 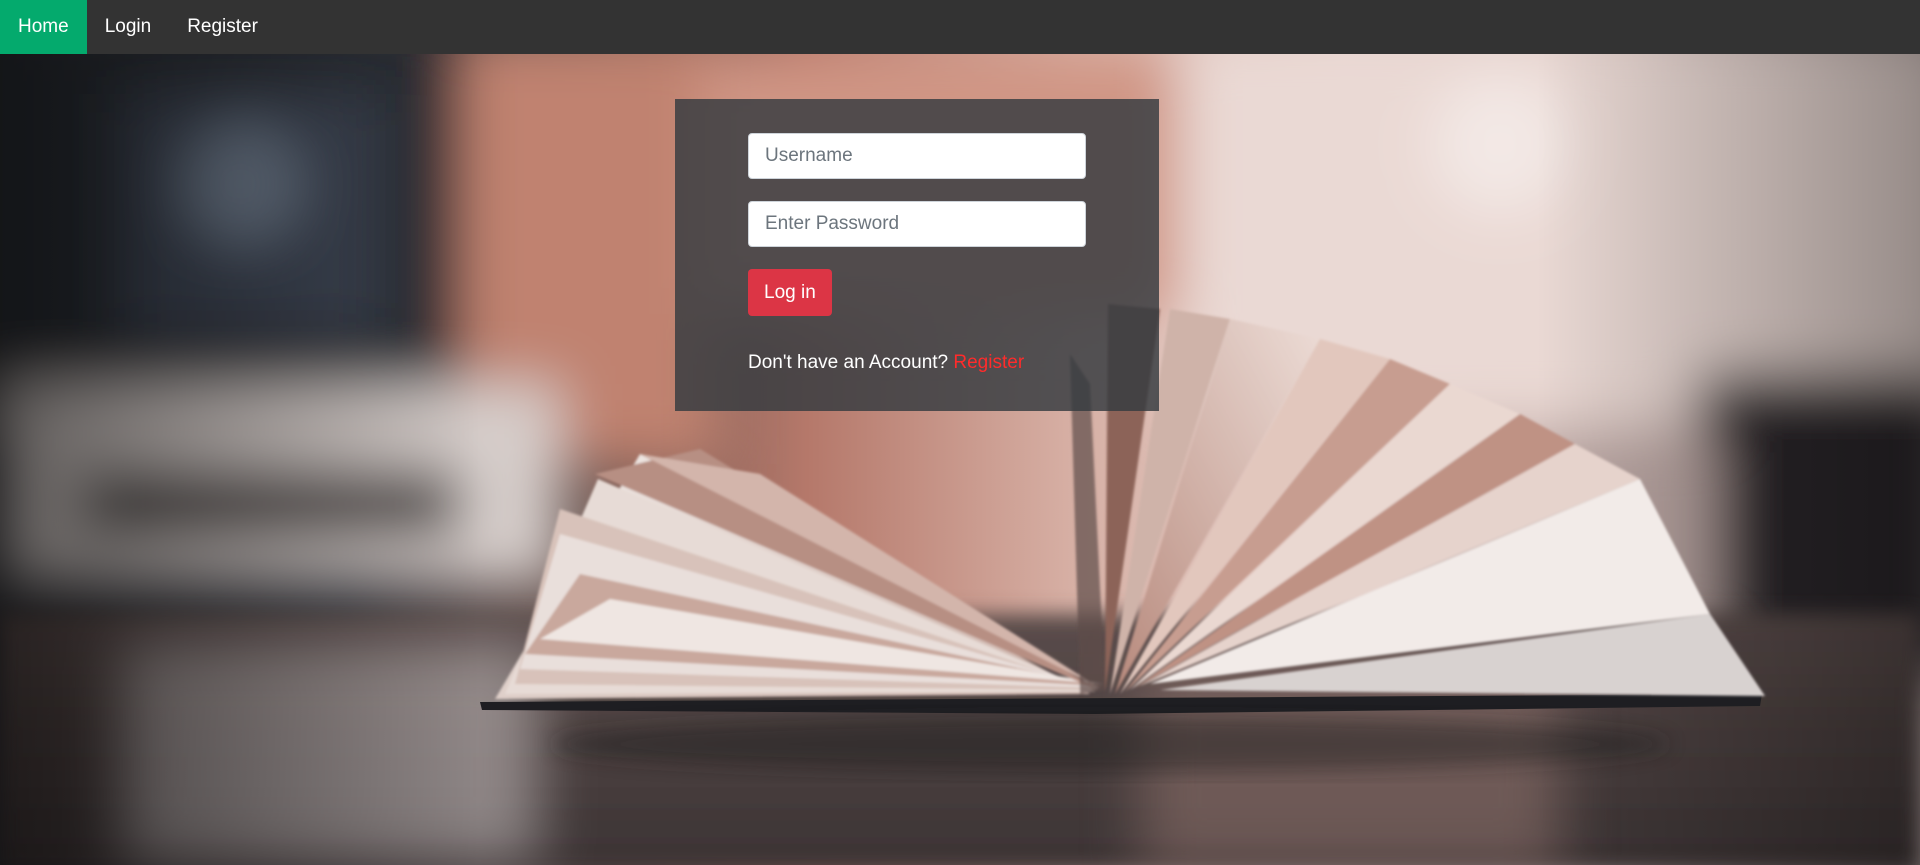 I want to click on register-prompt: Don't have an Account? Register, so click(x=886, y=363).